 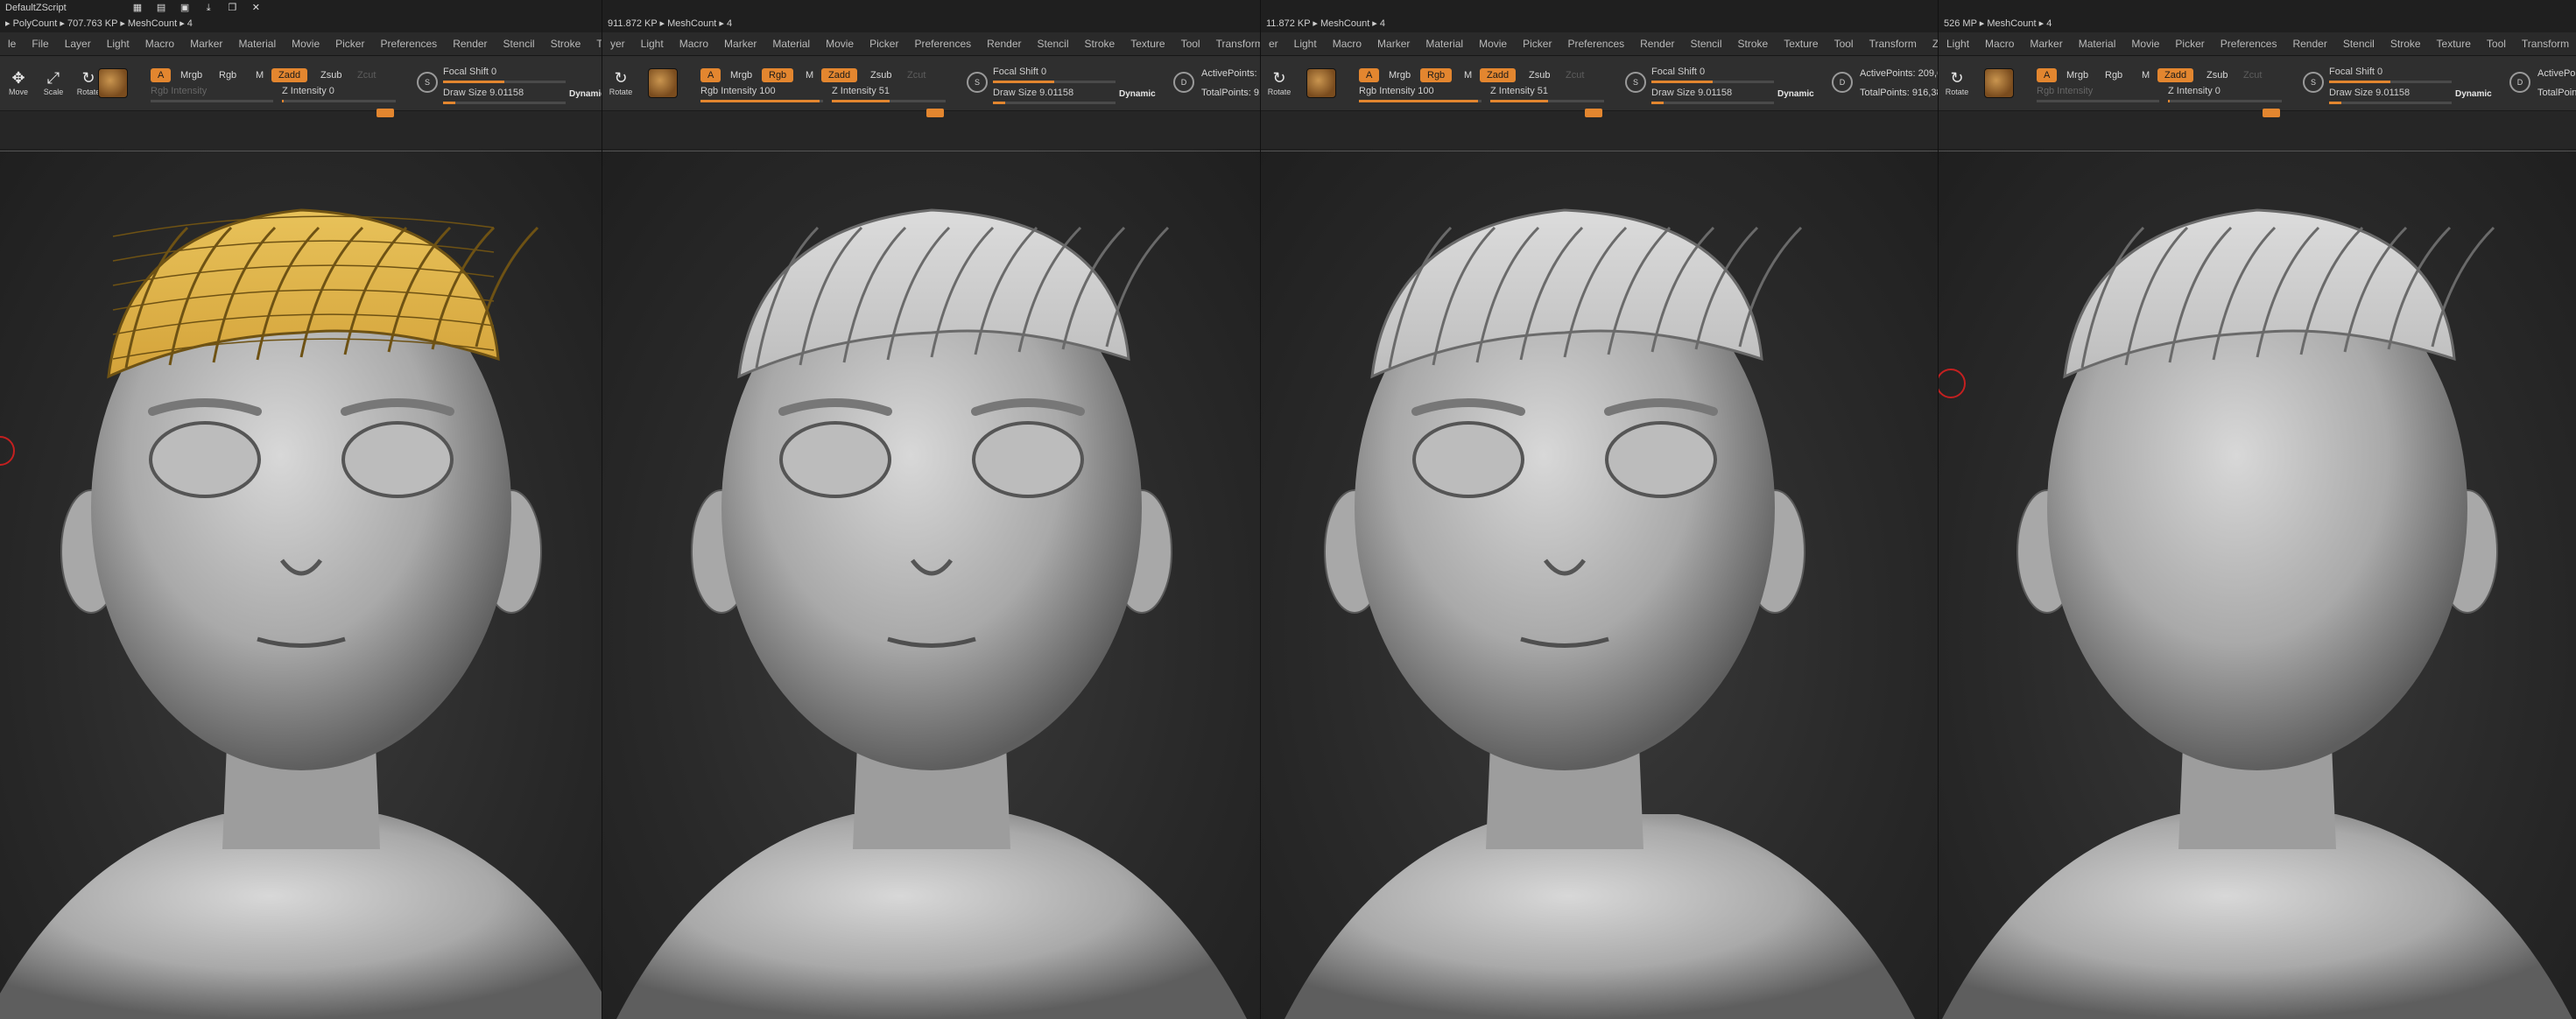 I want to click on zsub-toggle: Zsub, so click(x=2217, y=75).